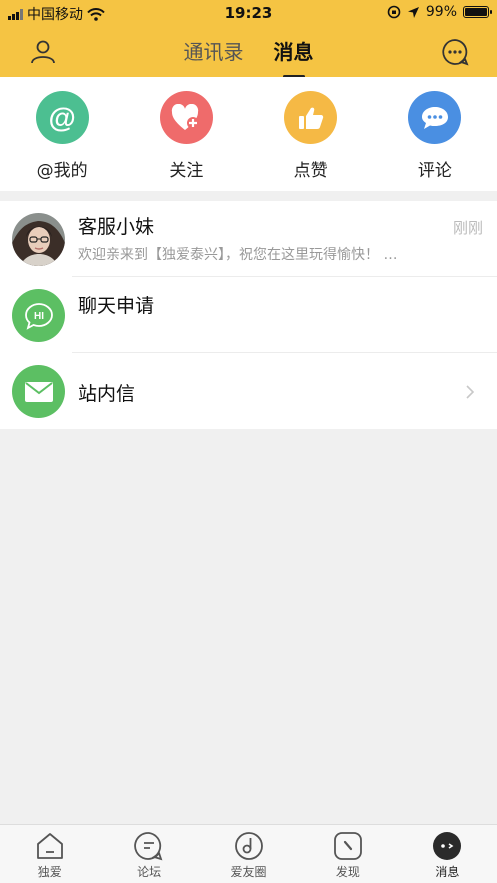 The width and height of the screenshot is (497, 883). Describe the element at coordinates (348, 846) in the screenshot. I see `compass-icon` at that location.